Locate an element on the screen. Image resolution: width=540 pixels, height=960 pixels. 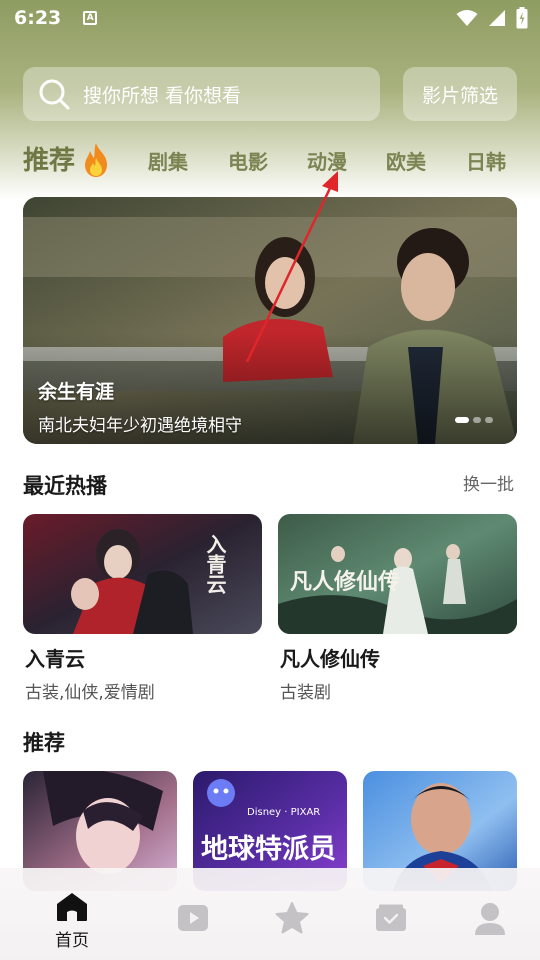
recent-card-title-1: 入青云 is located at coordinates (55, 657).